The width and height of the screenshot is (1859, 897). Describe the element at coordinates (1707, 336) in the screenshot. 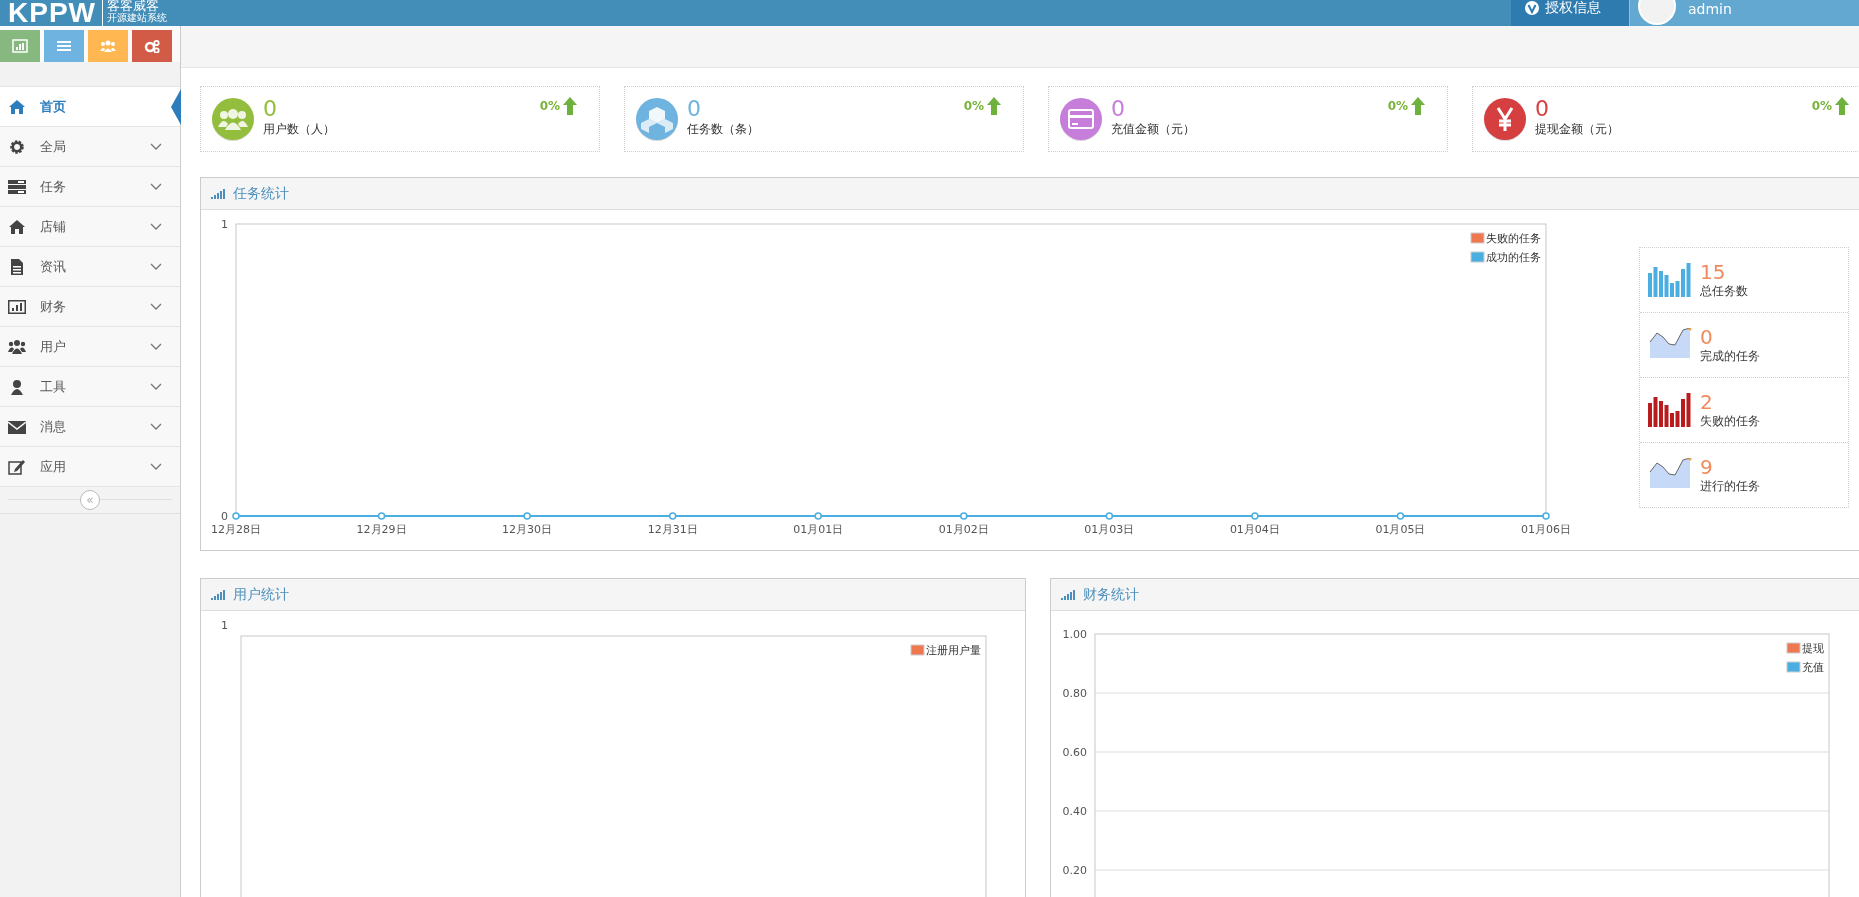

I see `summary-value: 0` at that location.